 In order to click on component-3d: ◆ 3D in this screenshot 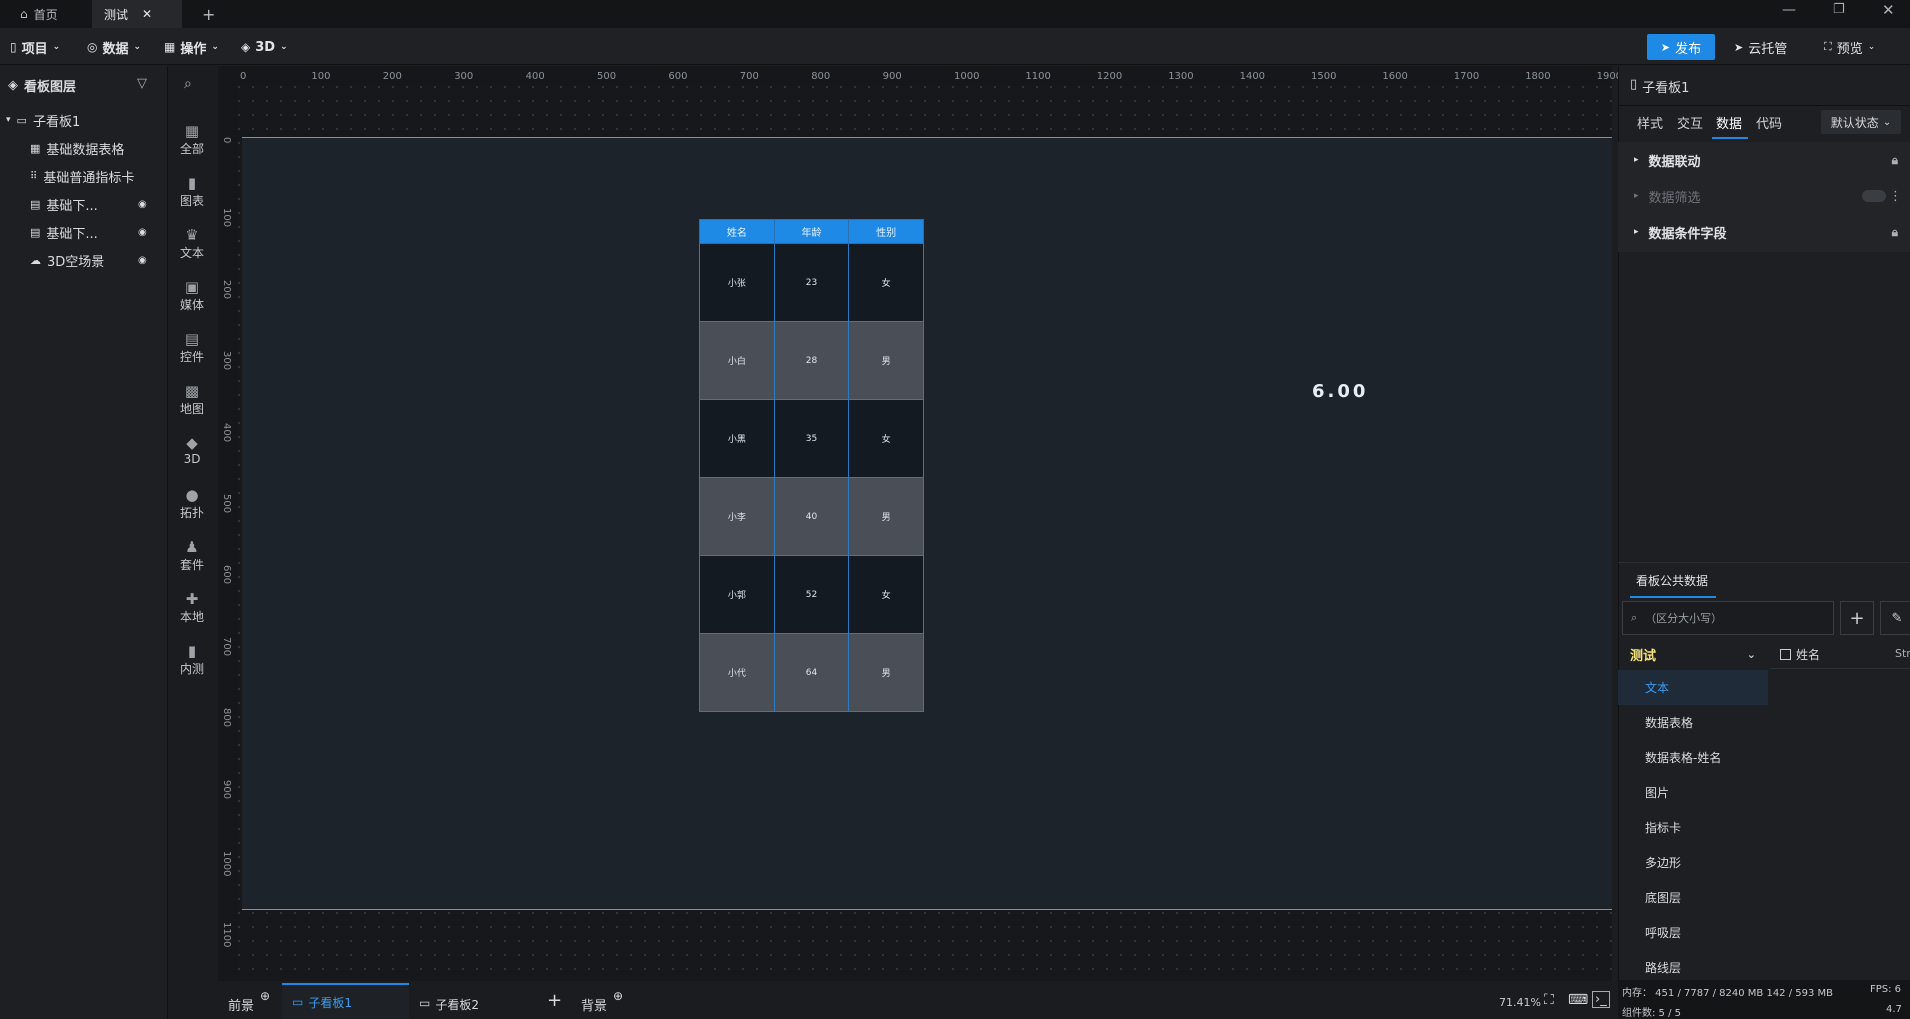, I will do `click(192, 450)`.